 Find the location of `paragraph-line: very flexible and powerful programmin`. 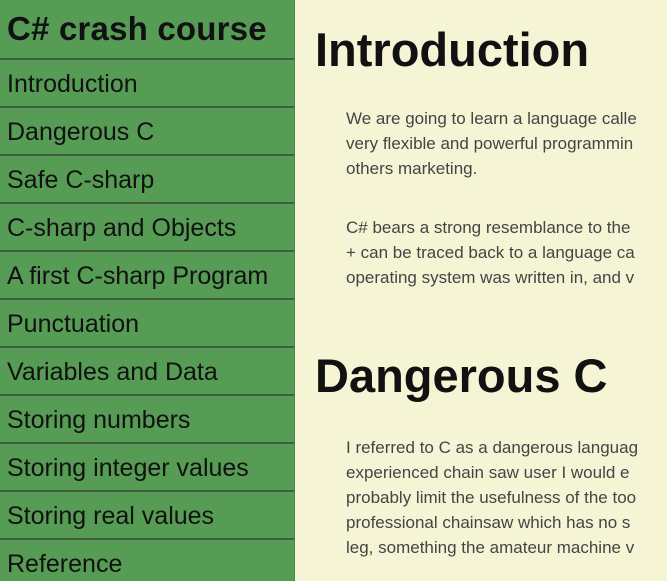

paragraph-line: very flexible and powerful programmin is located at coordinates (490, 143).